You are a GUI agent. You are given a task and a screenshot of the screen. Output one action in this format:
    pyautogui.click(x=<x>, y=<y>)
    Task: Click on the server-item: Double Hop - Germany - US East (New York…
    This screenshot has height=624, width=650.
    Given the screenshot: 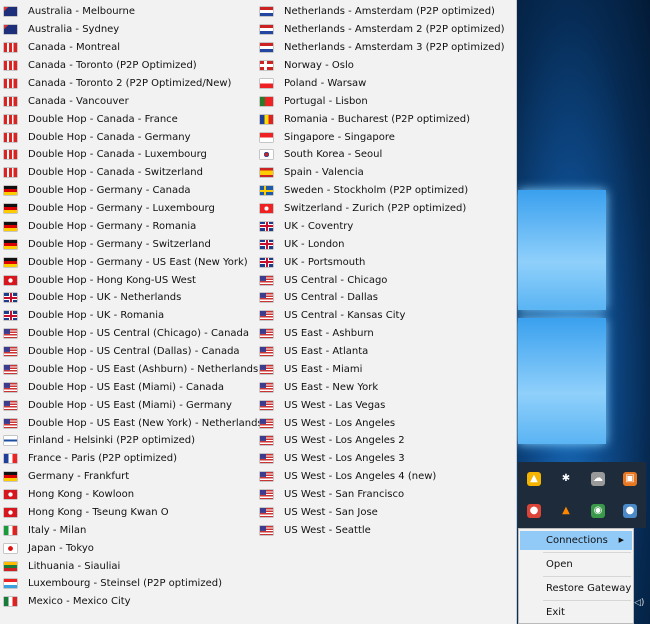 What is the action you would take?
    pyautogui.click(x=133, y=262)
    